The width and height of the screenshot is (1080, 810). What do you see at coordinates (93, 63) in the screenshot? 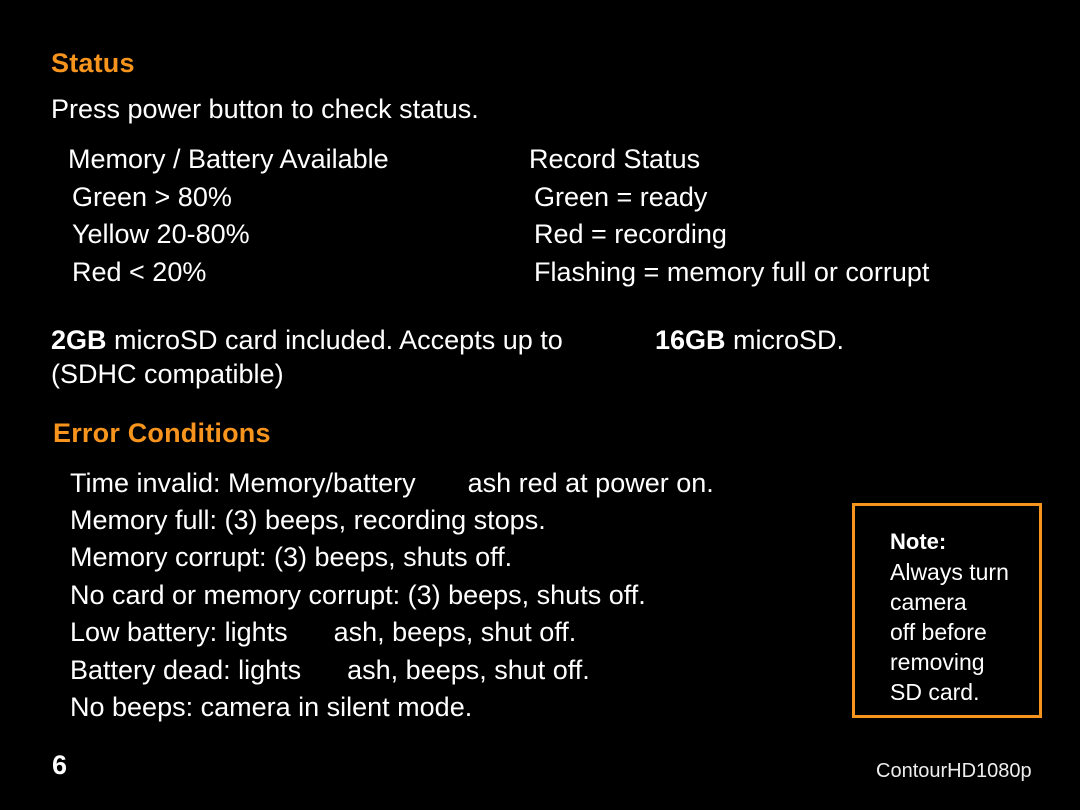
I see `status-heading: Status` at bounding box center [93, 63].